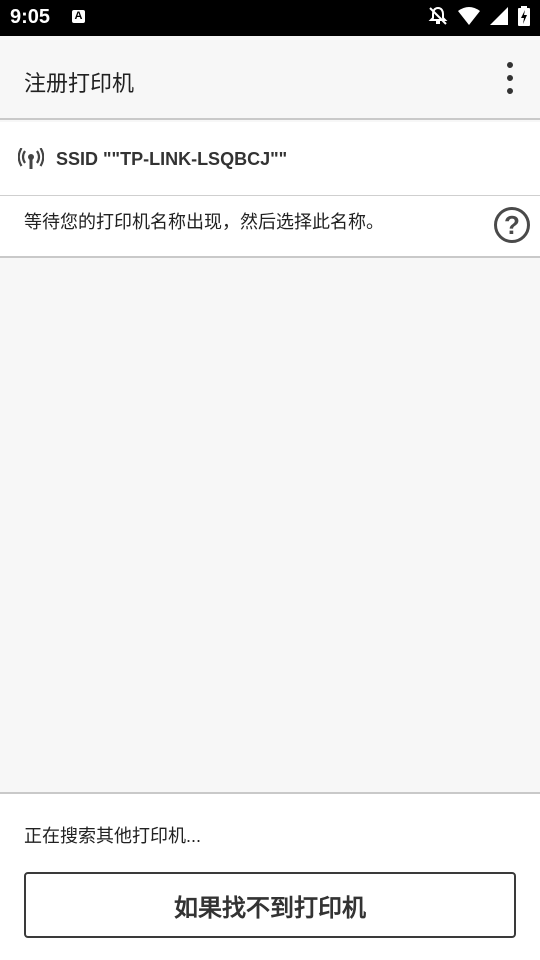 The height and width of the screenshot is (960, 540). Describe the element at coordinates (438, 15) in the screenshot. I see `notifications-off-icon` at that location.